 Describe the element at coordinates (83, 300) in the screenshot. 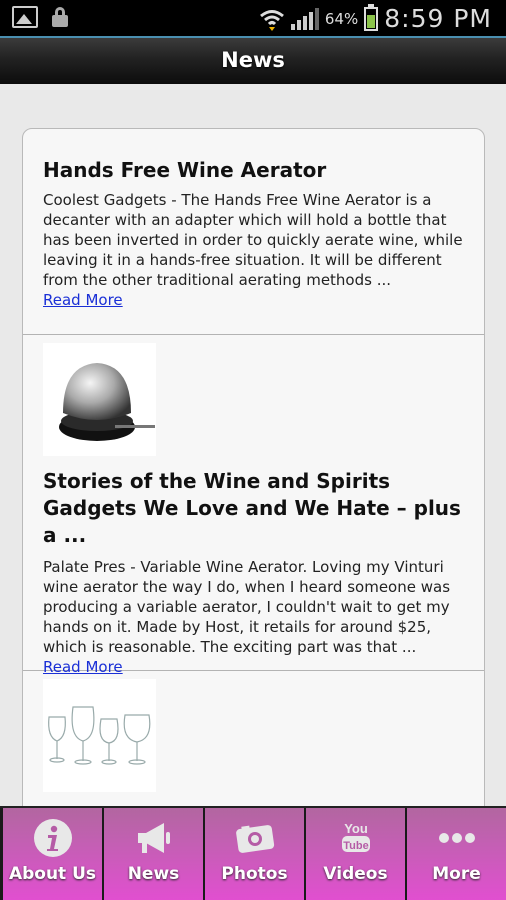

I see `read-more-link: Read More` at that location.